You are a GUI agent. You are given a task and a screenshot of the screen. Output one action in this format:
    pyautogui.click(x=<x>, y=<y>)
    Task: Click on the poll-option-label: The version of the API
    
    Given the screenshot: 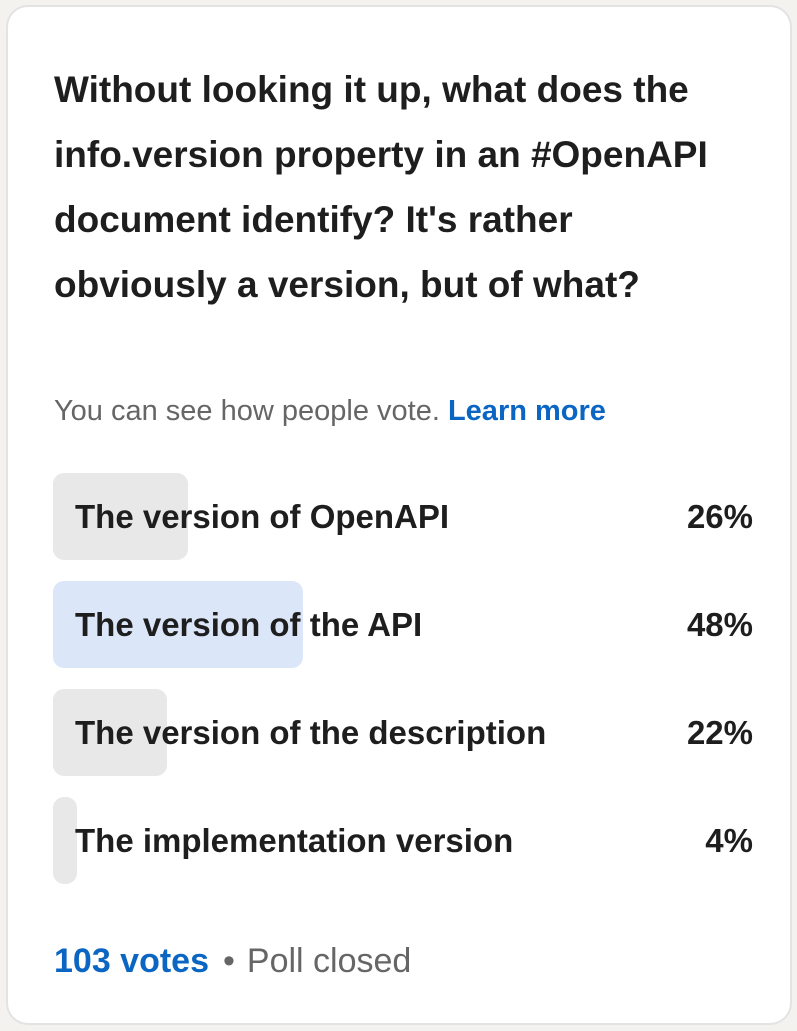 What is the action you would take?
    pyautogui.click(x=249, y=624)
    